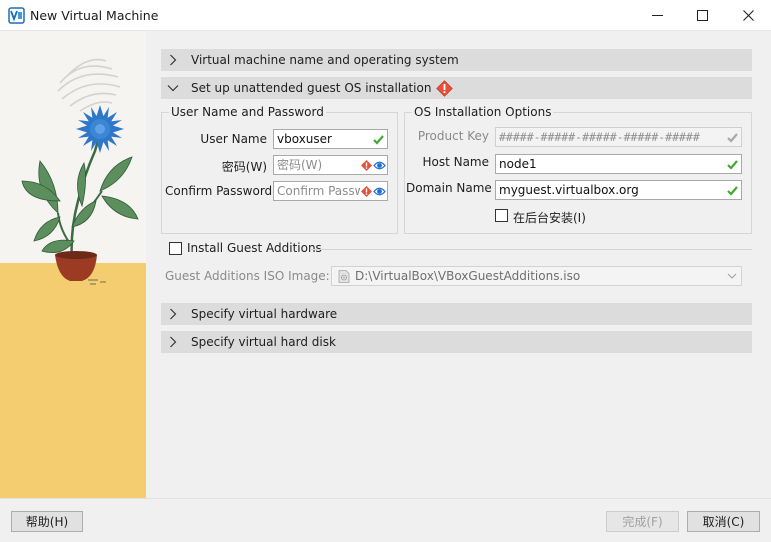 This screenshot has width=771, height=542. What do you see at coordinates (456, 342) in the screenshot?
I see `section-virtual-hard-disk: Specify virtual hard disk` at bounding box center [456, 342].